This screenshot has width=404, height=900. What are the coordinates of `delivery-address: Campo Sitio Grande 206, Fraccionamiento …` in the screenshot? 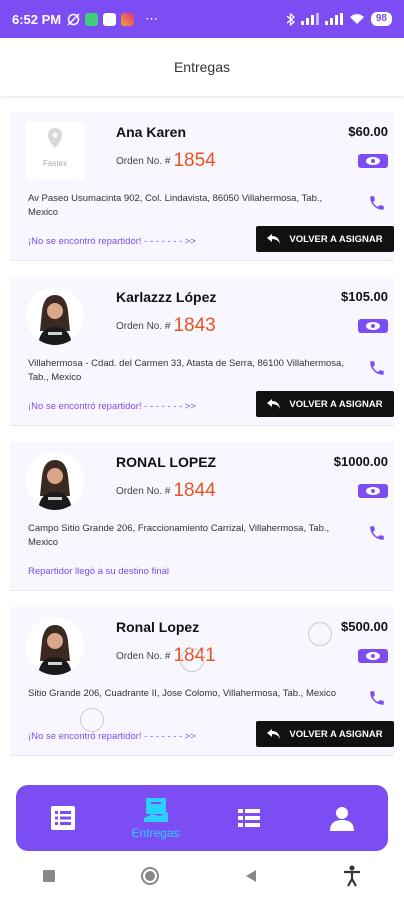 It's located at (179, 535).